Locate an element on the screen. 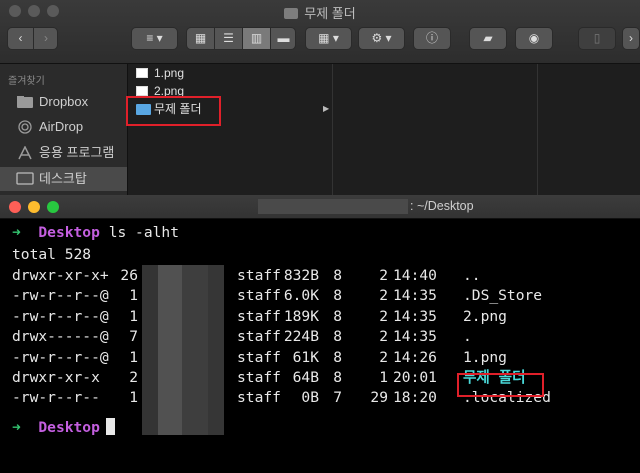 Image resolution: width=640 pixels, height=473 pixels. arrange-button: ≡ ▾ is located at coordinates (154, 38).